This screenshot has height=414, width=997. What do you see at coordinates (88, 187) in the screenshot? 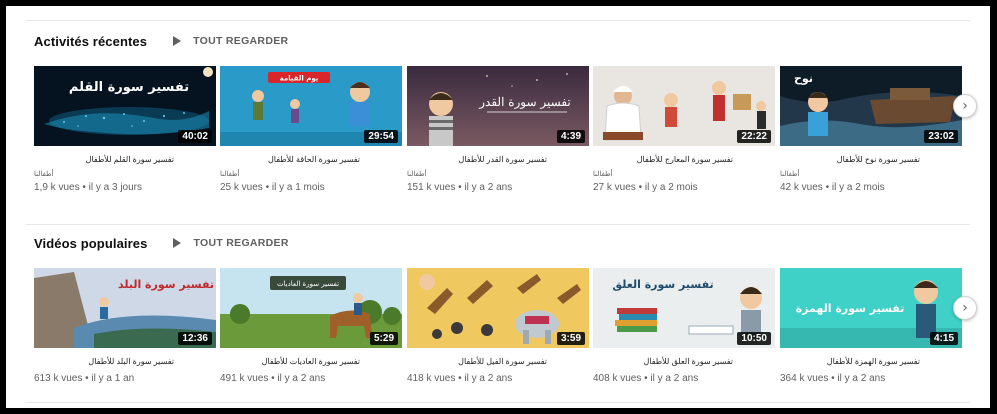
I see `video-meta: 1,9 k vues • il y a 3 jours` at bounding box center [88, 187].